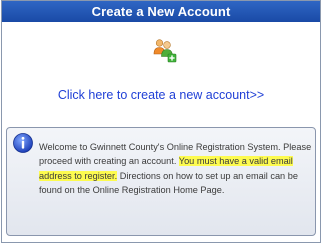 The height and width of the screenshot is (244, 323). Describe the element at coordinates (165, 51) in the screenshot. I see `add-user-icon` at that location.